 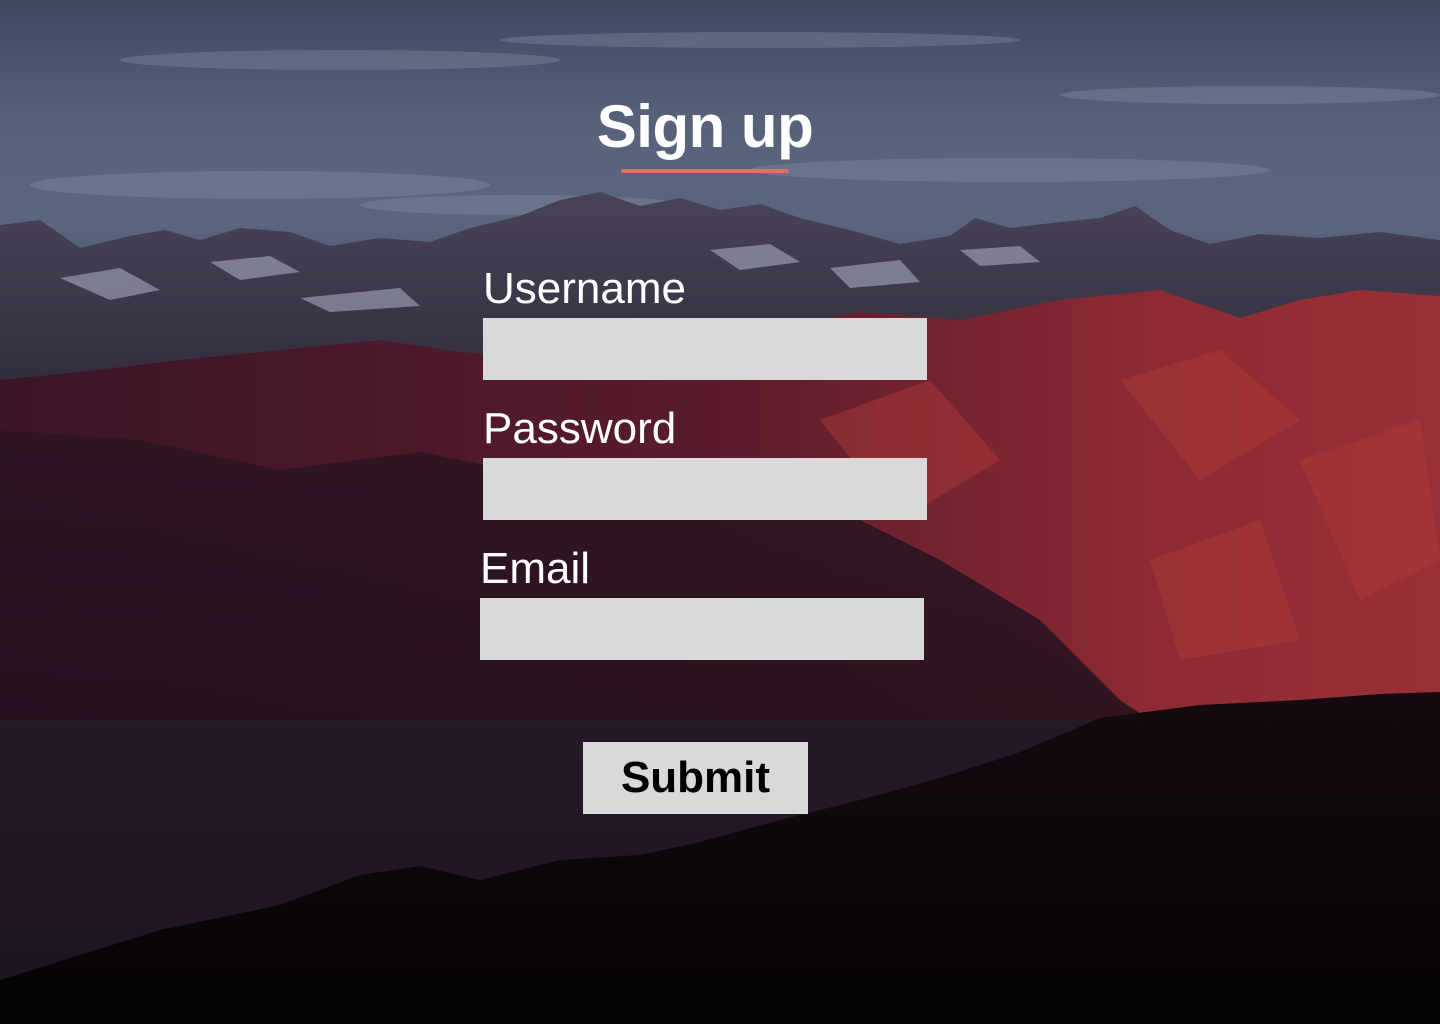 I want to click on username-label: Username, so click(x=584, y=288).